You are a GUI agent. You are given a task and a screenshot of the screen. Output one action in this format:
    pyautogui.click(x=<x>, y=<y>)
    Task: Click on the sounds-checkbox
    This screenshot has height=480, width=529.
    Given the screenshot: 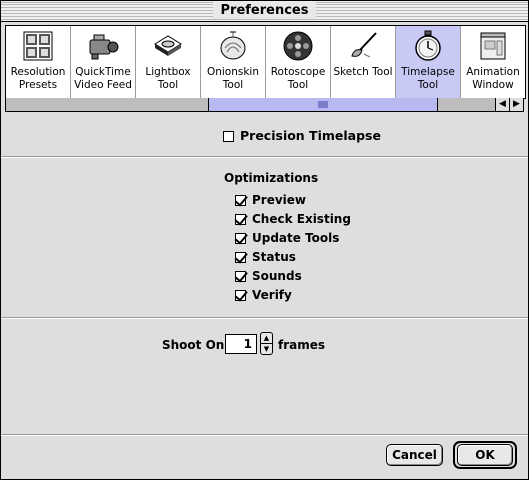 What is the action you would take?
    pyautogui.click(x=240, y=276)
    